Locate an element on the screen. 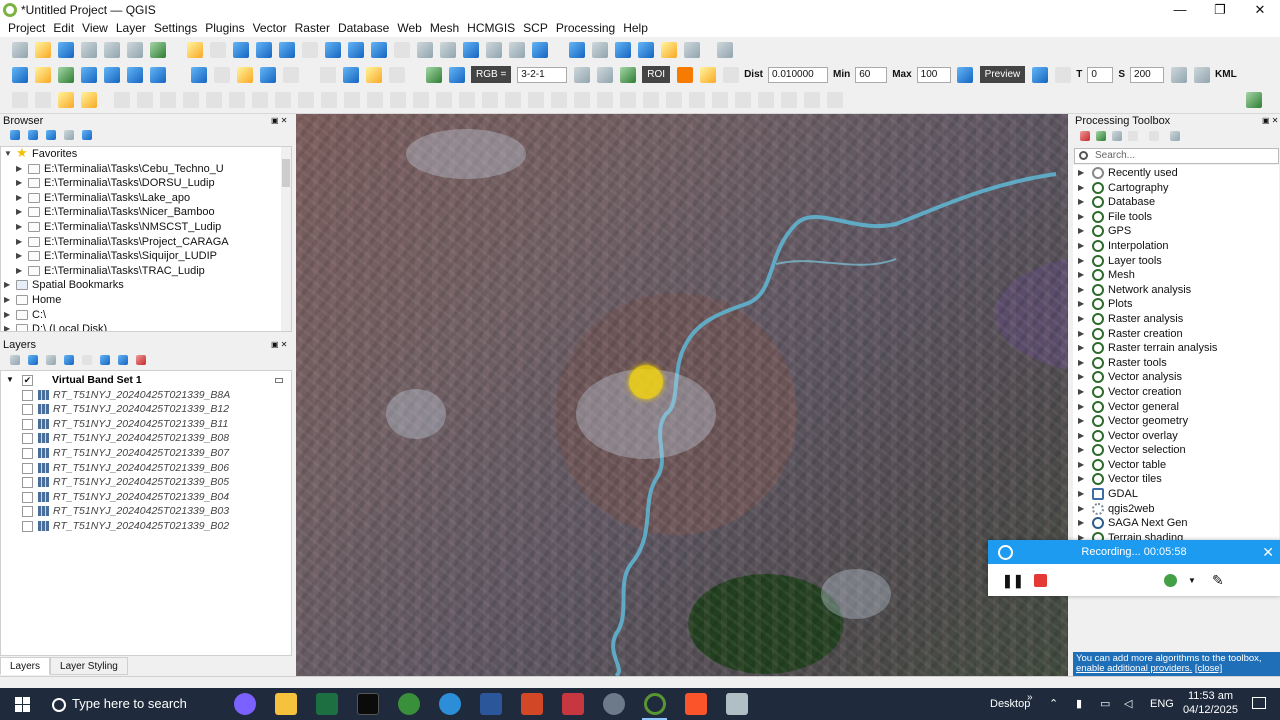 The width and height of the screenshot is (1280, 720). rotate-feature-icon is located at coordinates (512, 100).